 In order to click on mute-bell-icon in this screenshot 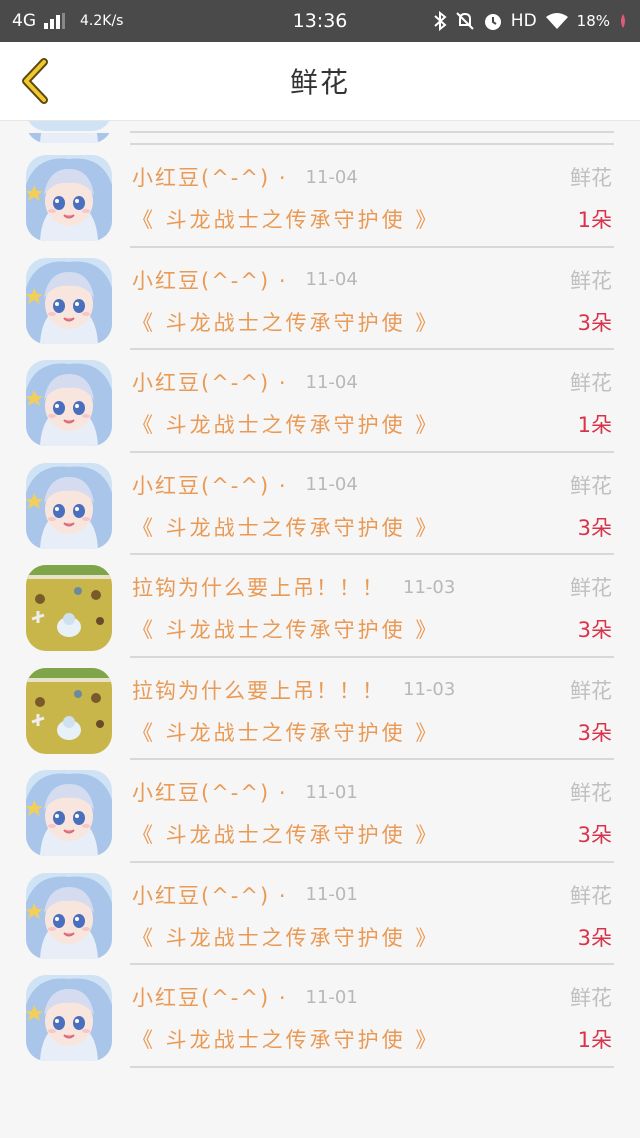, I will do `click(465, 21)`.